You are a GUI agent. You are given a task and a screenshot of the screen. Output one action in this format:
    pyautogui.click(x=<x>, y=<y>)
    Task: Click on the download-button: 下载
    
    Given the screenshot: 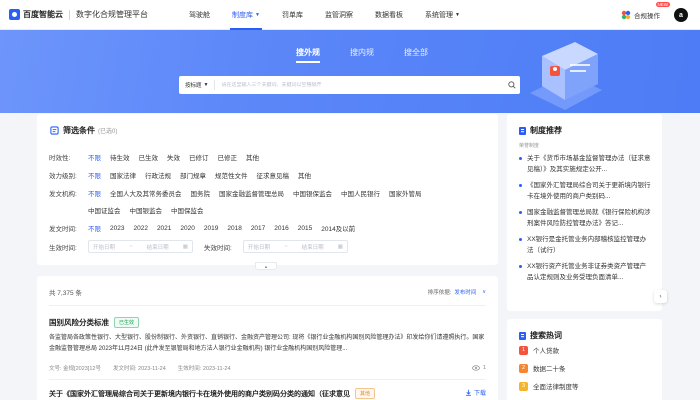 What is the action you would take?
    pyautogui.click(x=475, y=392)
    